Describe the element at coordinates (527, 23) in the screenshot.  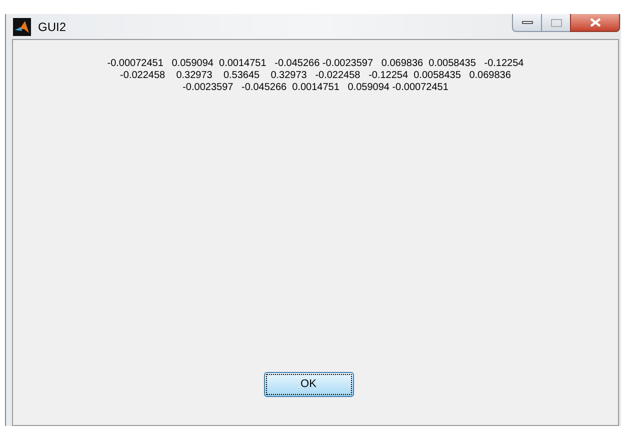
I see `minimize-button` at that location.